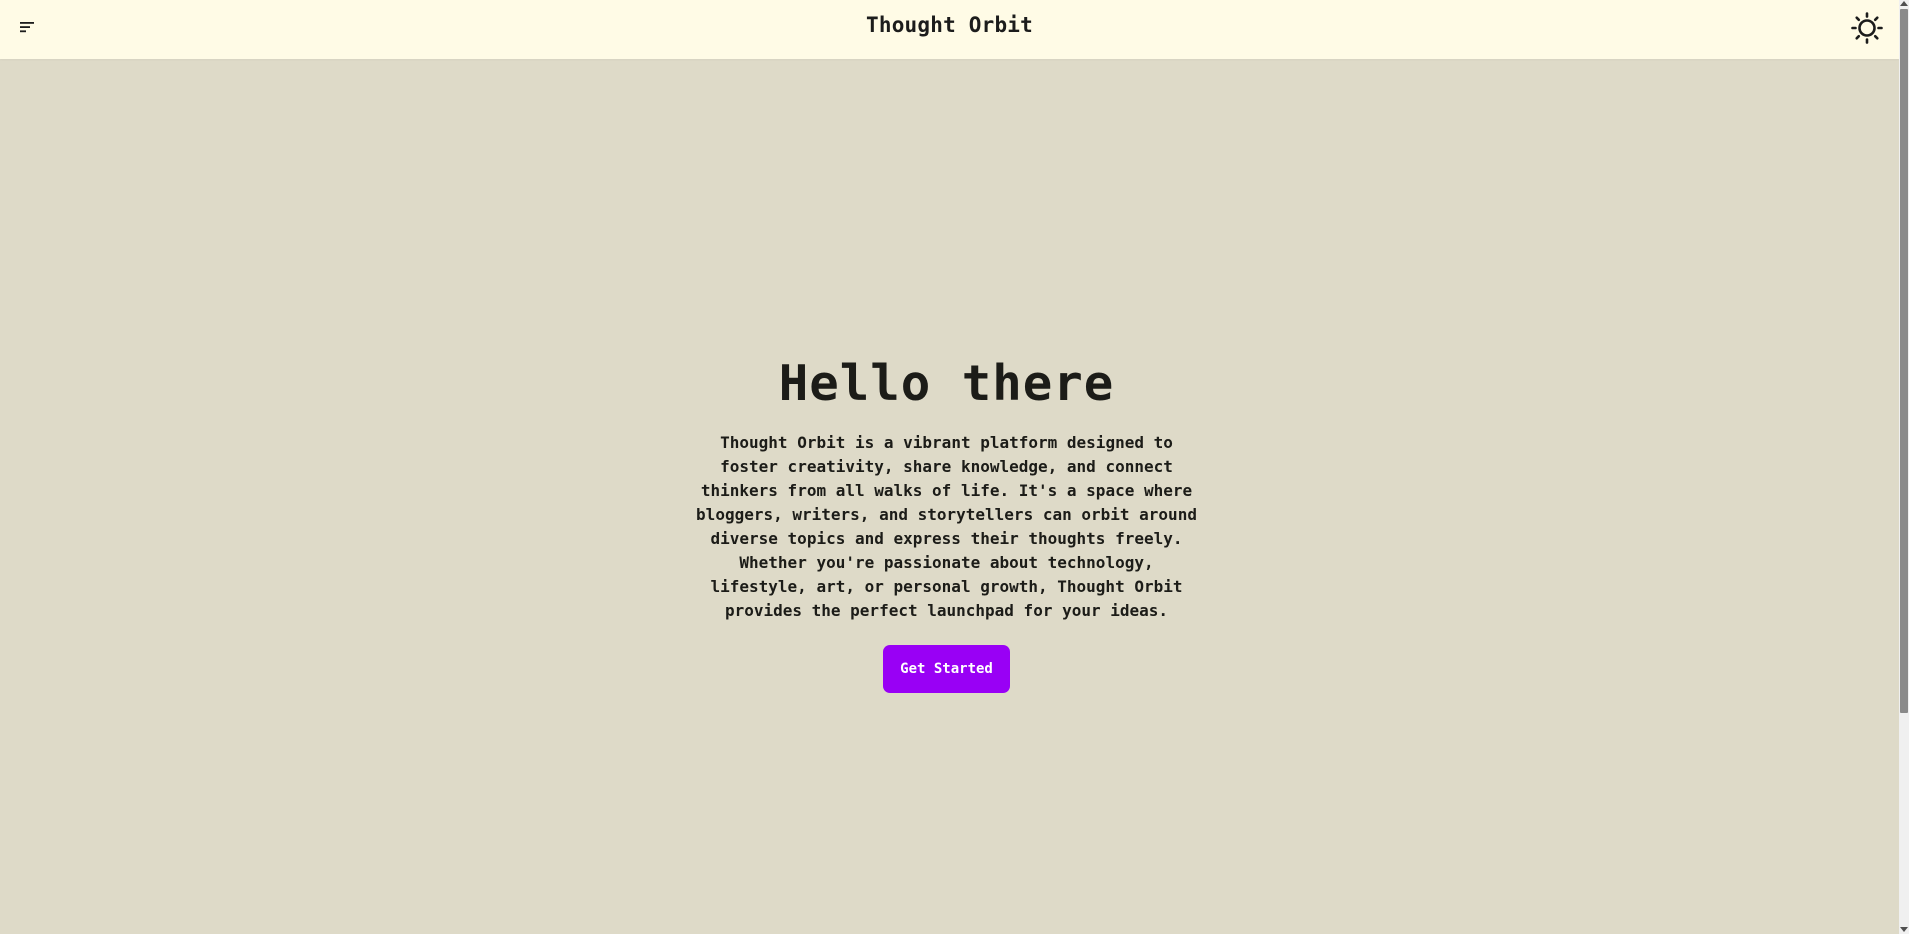  I want to click on scroll-up-arrow-icon, so click(1904, 3).